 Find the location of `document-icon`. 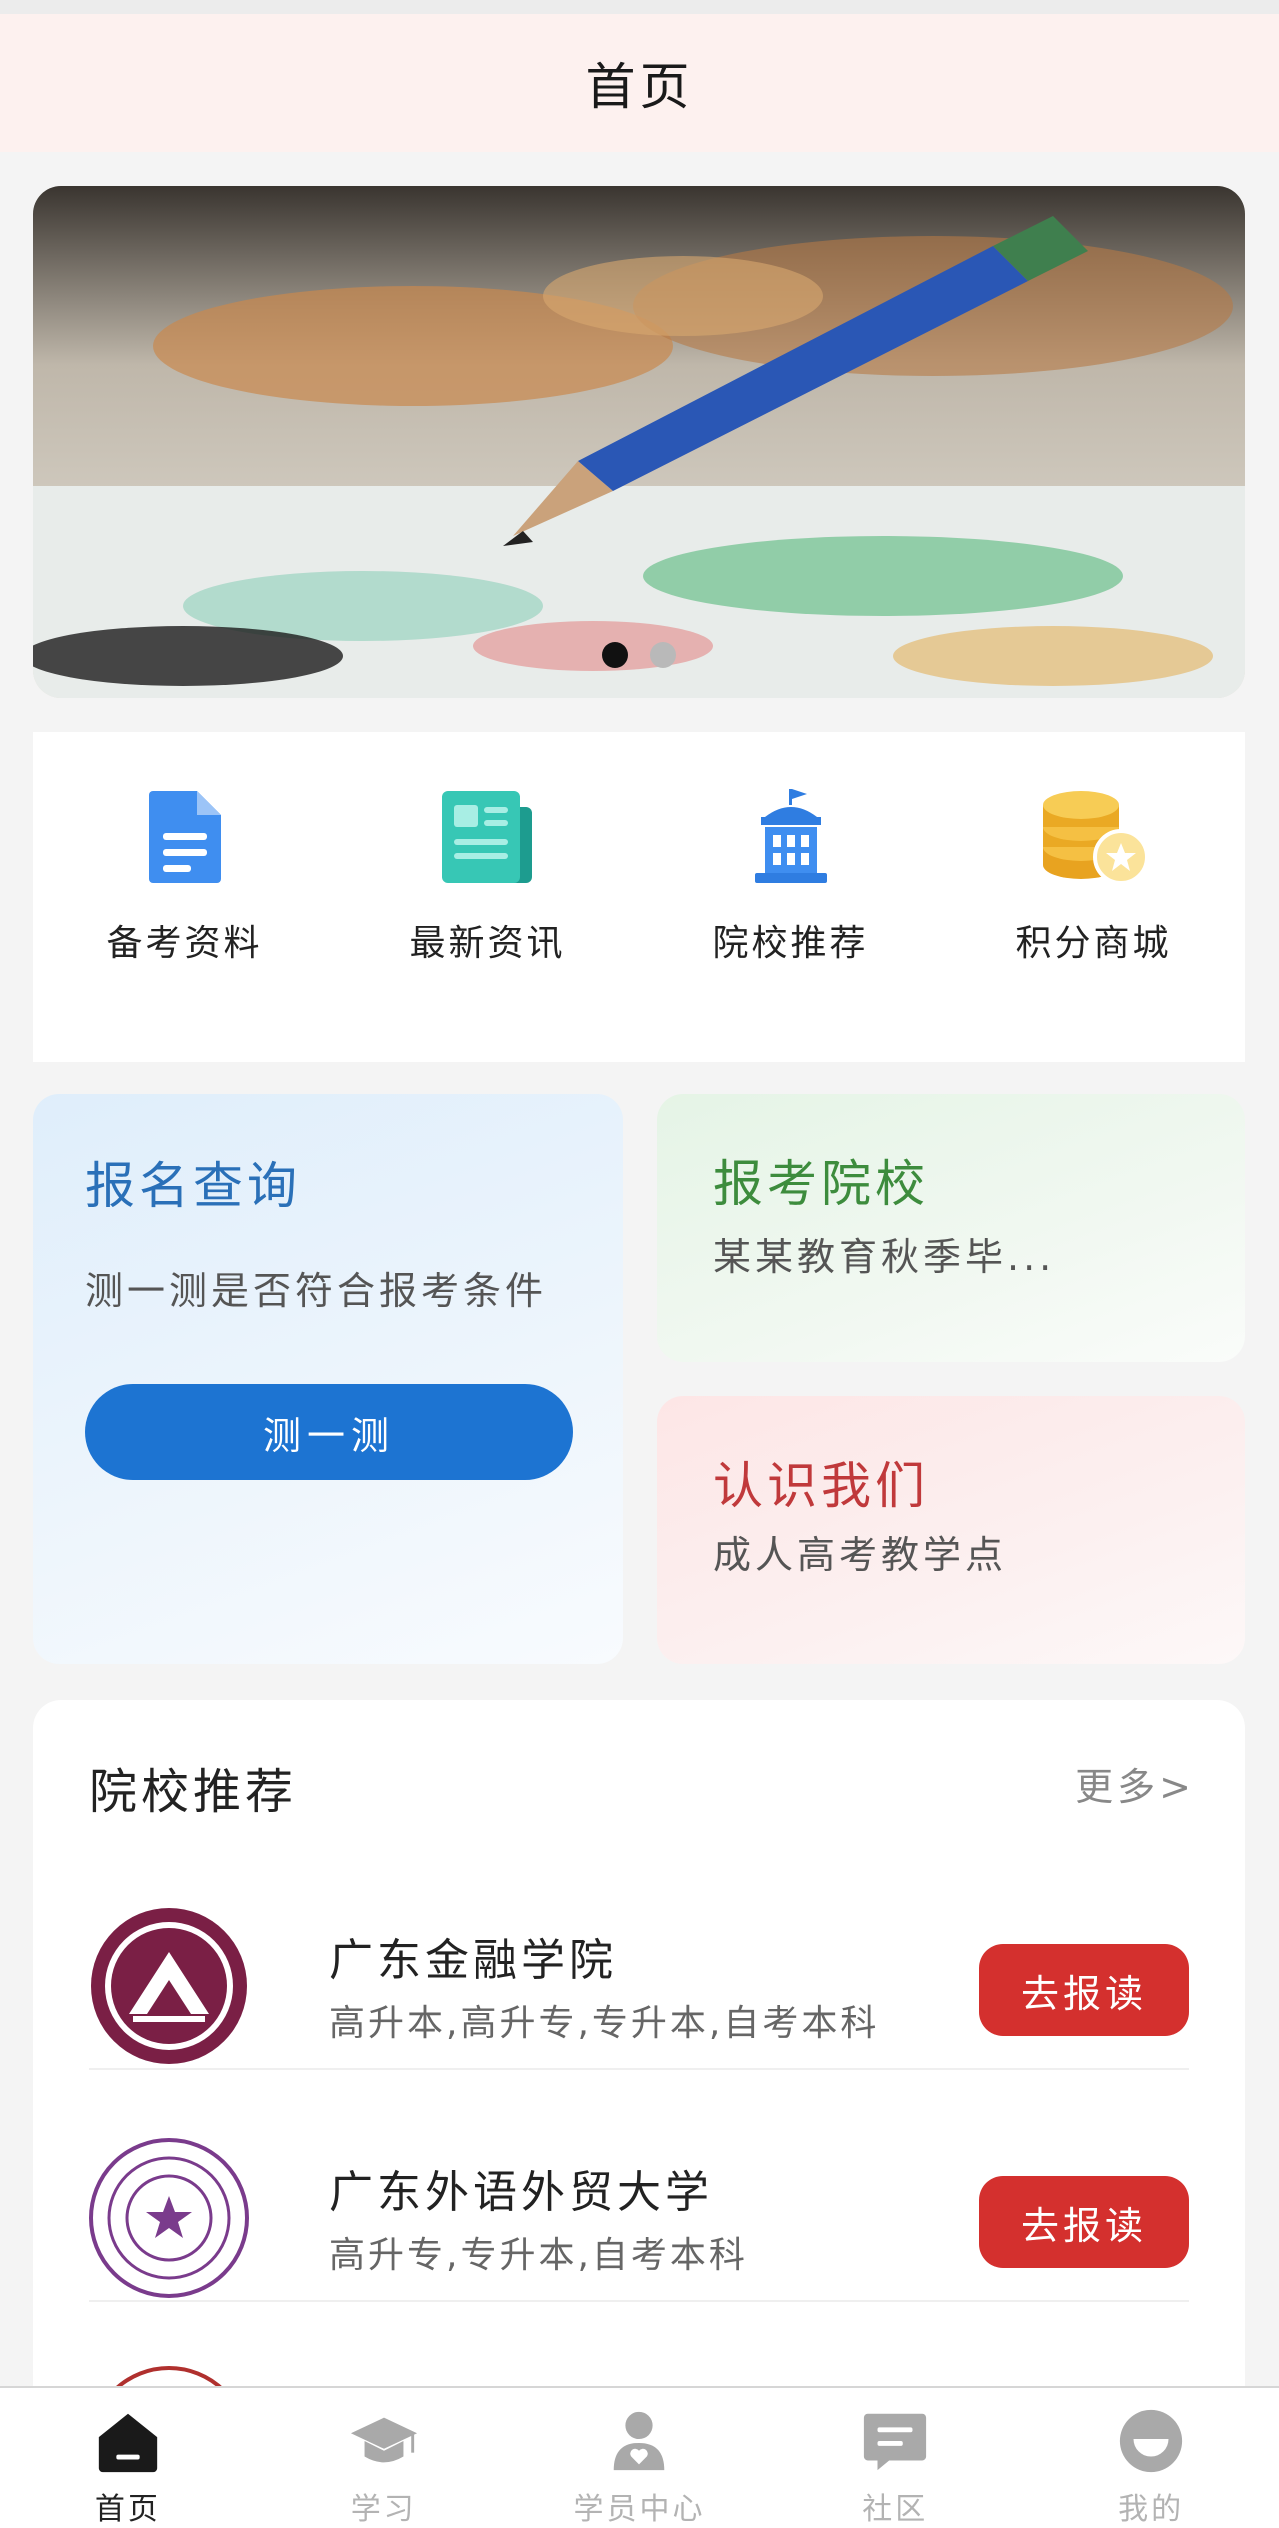

document-icon is located at coordinates (185, 837).